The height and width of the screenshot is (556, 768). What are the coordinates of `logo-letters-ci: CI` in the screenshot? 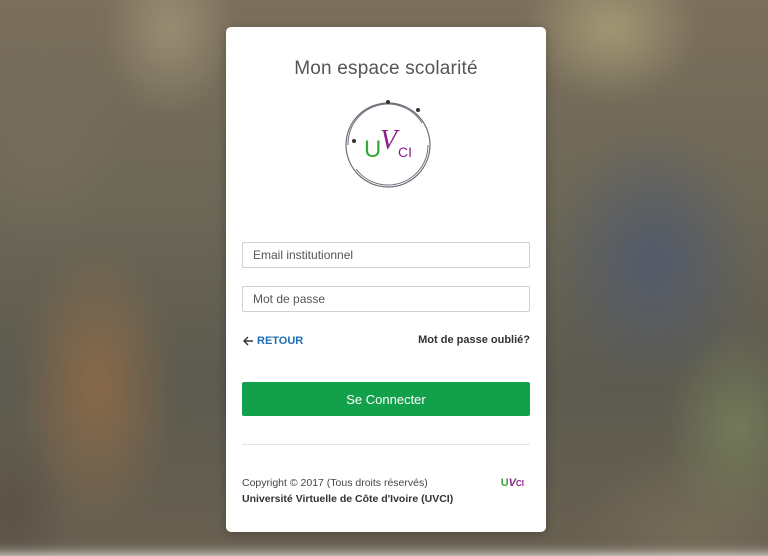 It's located at (405, 152).